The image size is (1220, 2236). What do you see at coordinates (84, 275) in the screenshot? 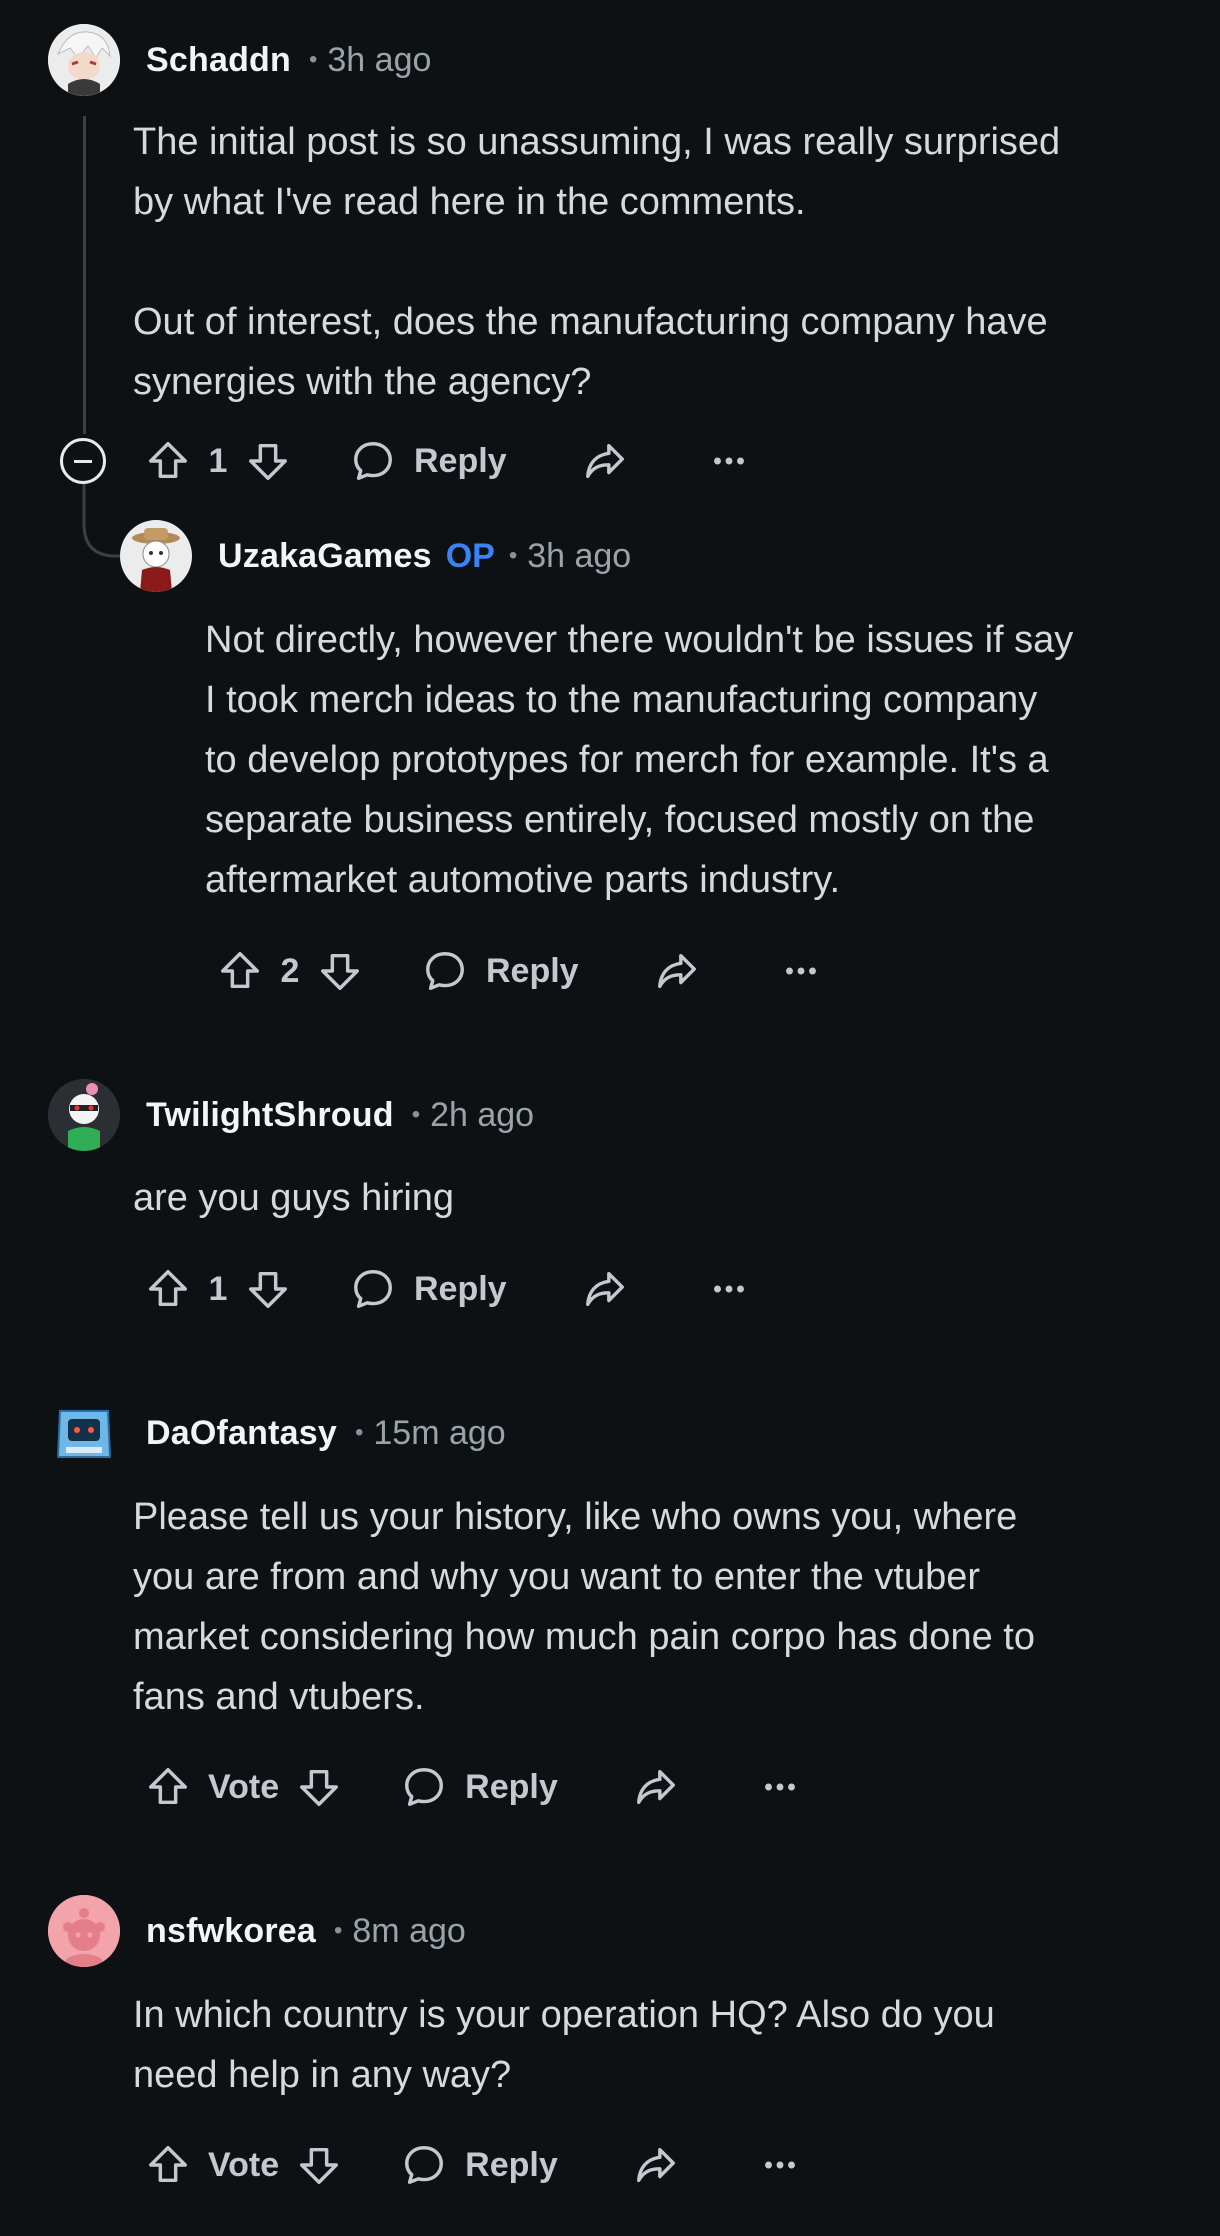
I see `thread-line` at bounding box center [84, 275].